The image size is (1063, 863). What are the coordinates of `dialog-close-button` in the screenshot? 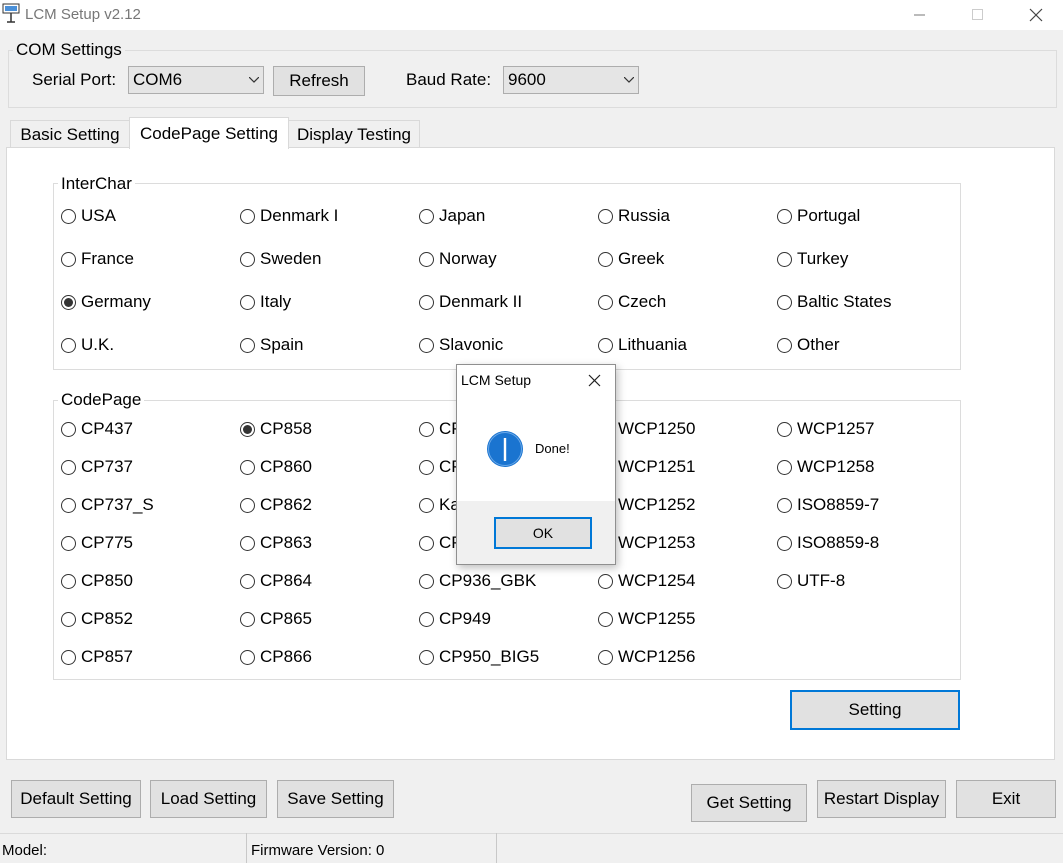 It's located at (594, 380).